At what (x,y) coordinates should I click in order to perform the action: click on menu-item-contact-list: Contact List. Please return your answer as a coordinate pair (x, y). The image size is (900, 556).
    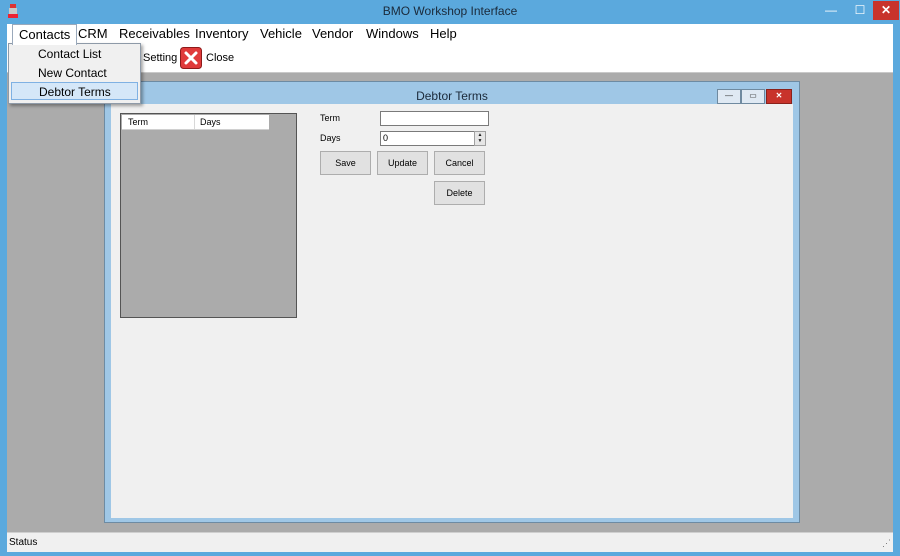
    Looking at the image, I should click on (74, 54).